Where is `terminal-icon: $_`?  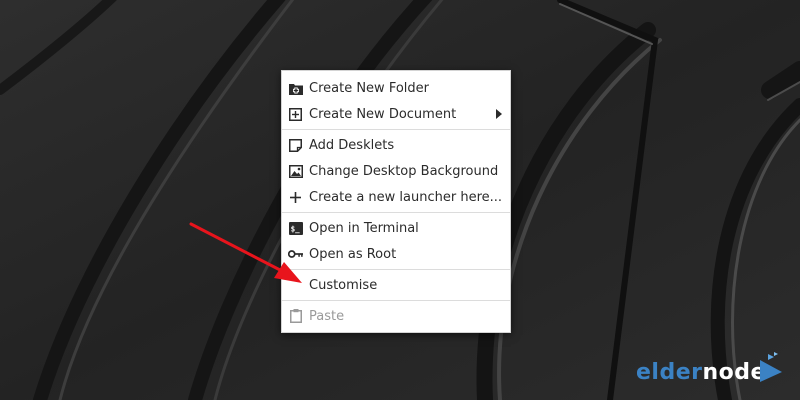
terminal-icon: $_ is located at coordinates (295, 228).